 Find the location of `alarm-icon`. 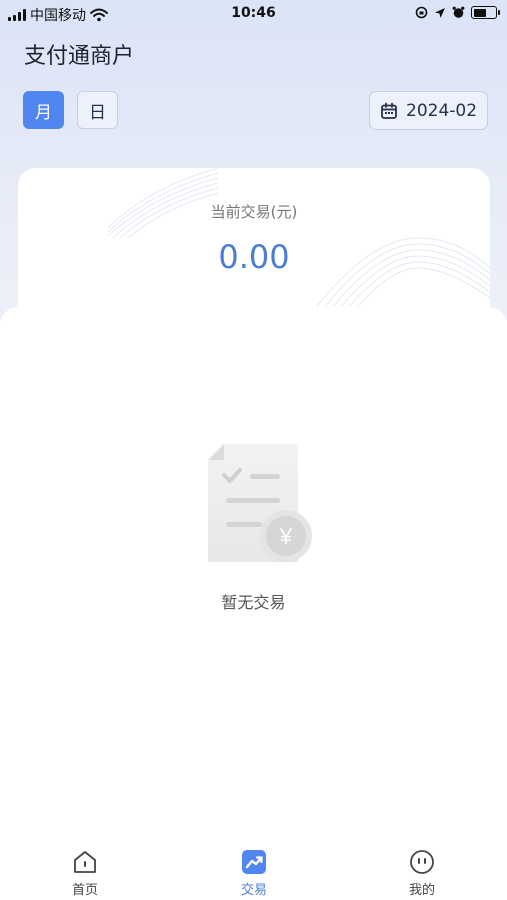

alarm-icon is located at coordinates (458, 12).